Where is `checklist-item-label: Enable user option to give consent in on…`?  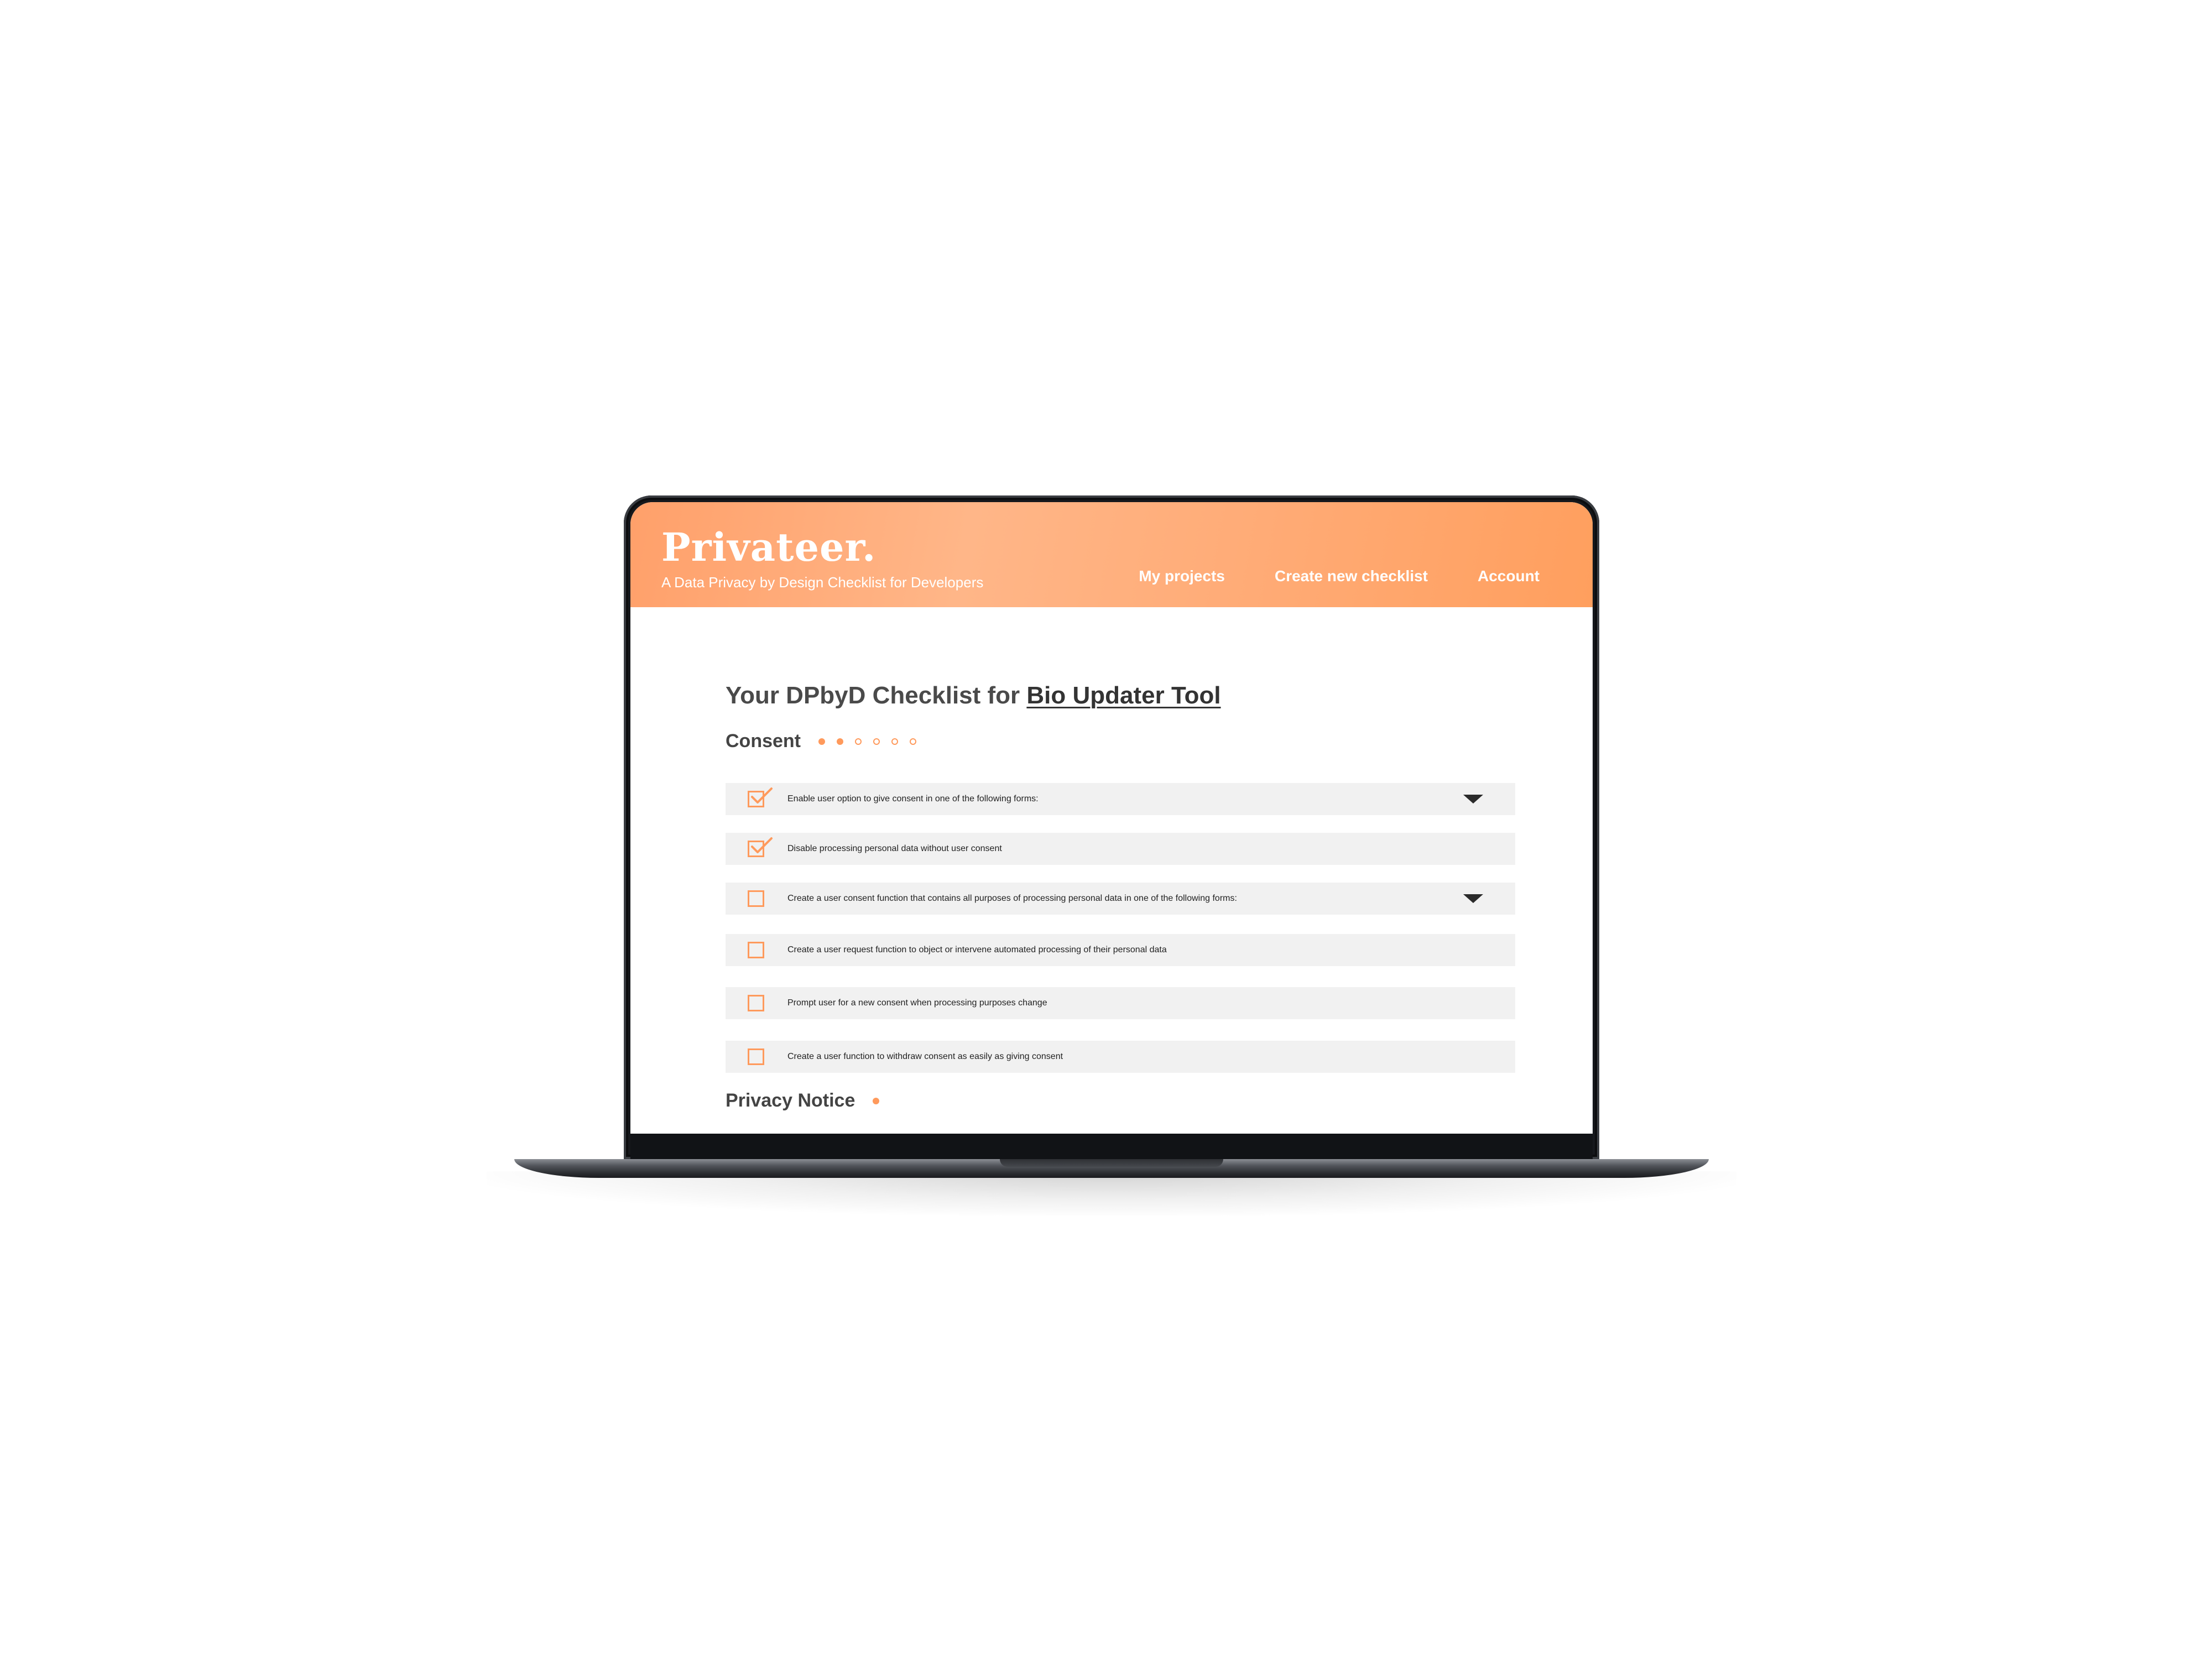
checklist-item-label: Enable user option to give consent in on… is located at coordinates (913, 799).